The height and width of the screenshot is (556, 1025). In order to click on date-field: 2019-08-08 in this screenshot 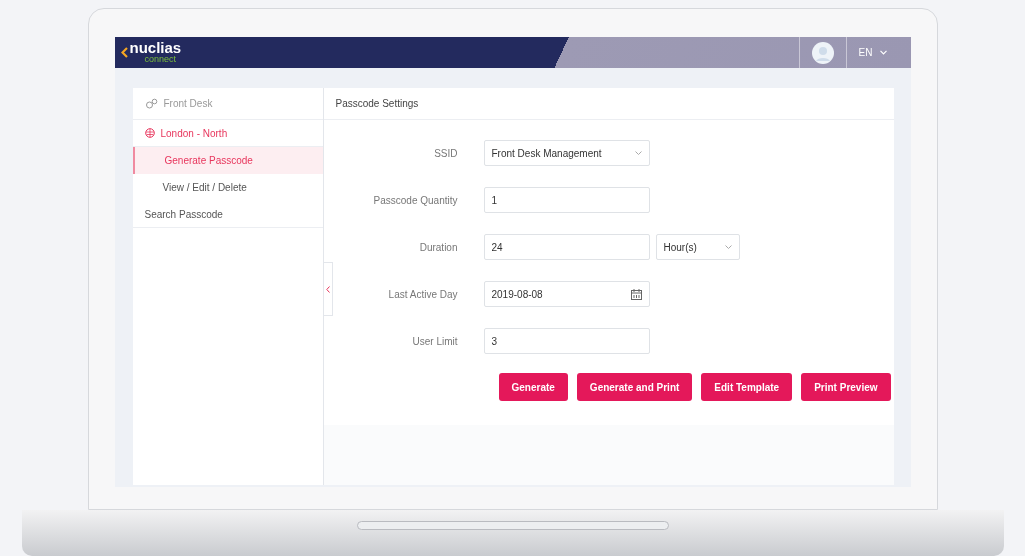, I will do `click(566, 294)`.